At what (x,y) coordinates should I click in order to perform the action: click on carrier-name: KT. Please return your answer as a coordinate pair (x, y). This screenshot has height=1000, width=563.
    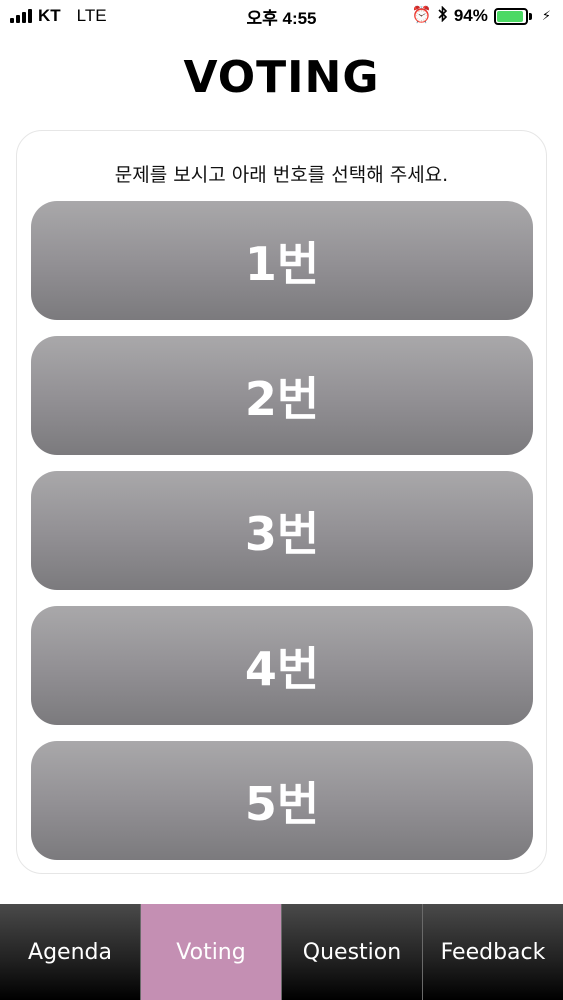
    Looking at the image, I should click on (49, 15).